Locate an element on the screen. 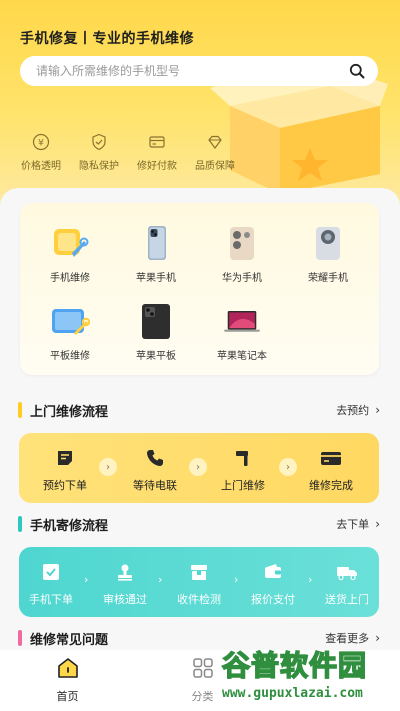  grid-icon is located at coordinates (203, 670).